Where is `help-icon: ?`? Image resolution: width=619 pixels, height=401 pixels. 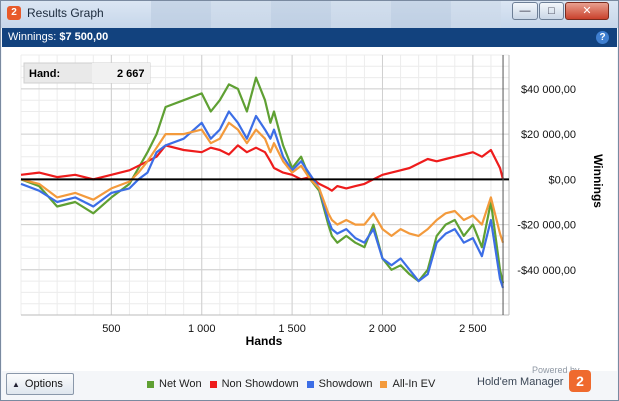 help-icon: ? is located at coordinates (602, 37).